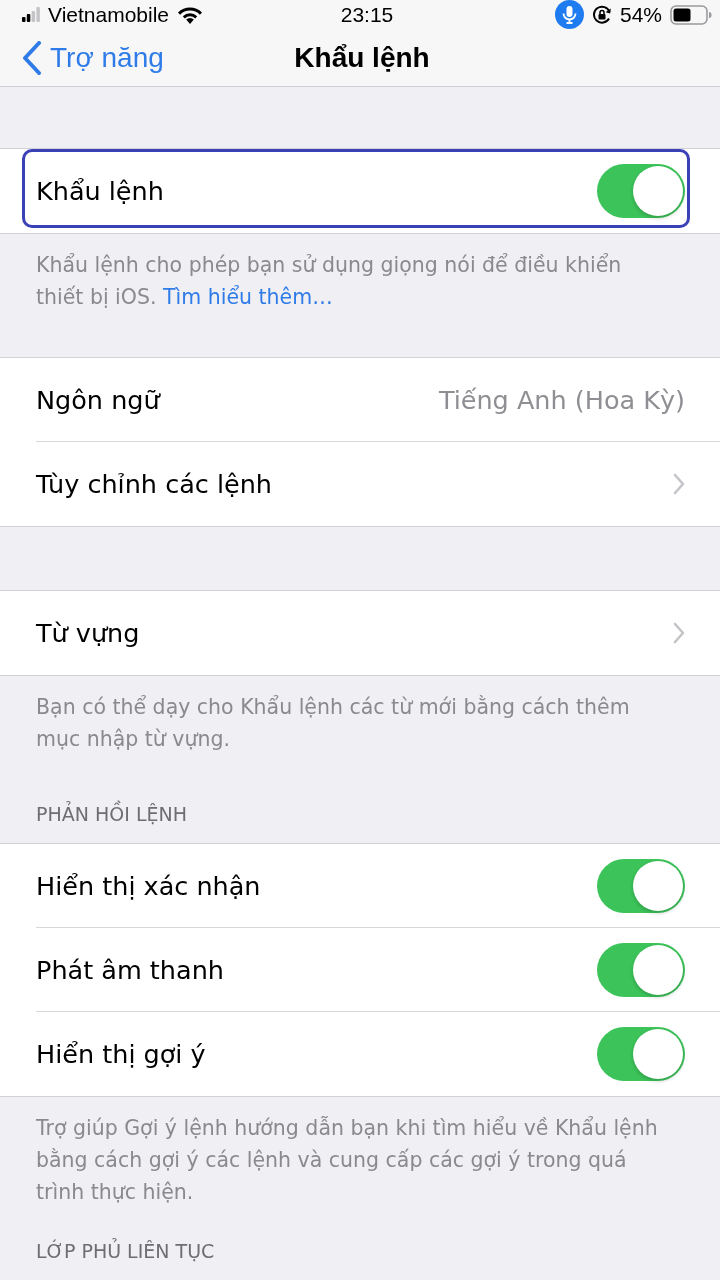 The image size is (720, 1280). Describe the element at coordinates (640, 14) in the screenshot. I see `battery-percentage: 54%` at that location.